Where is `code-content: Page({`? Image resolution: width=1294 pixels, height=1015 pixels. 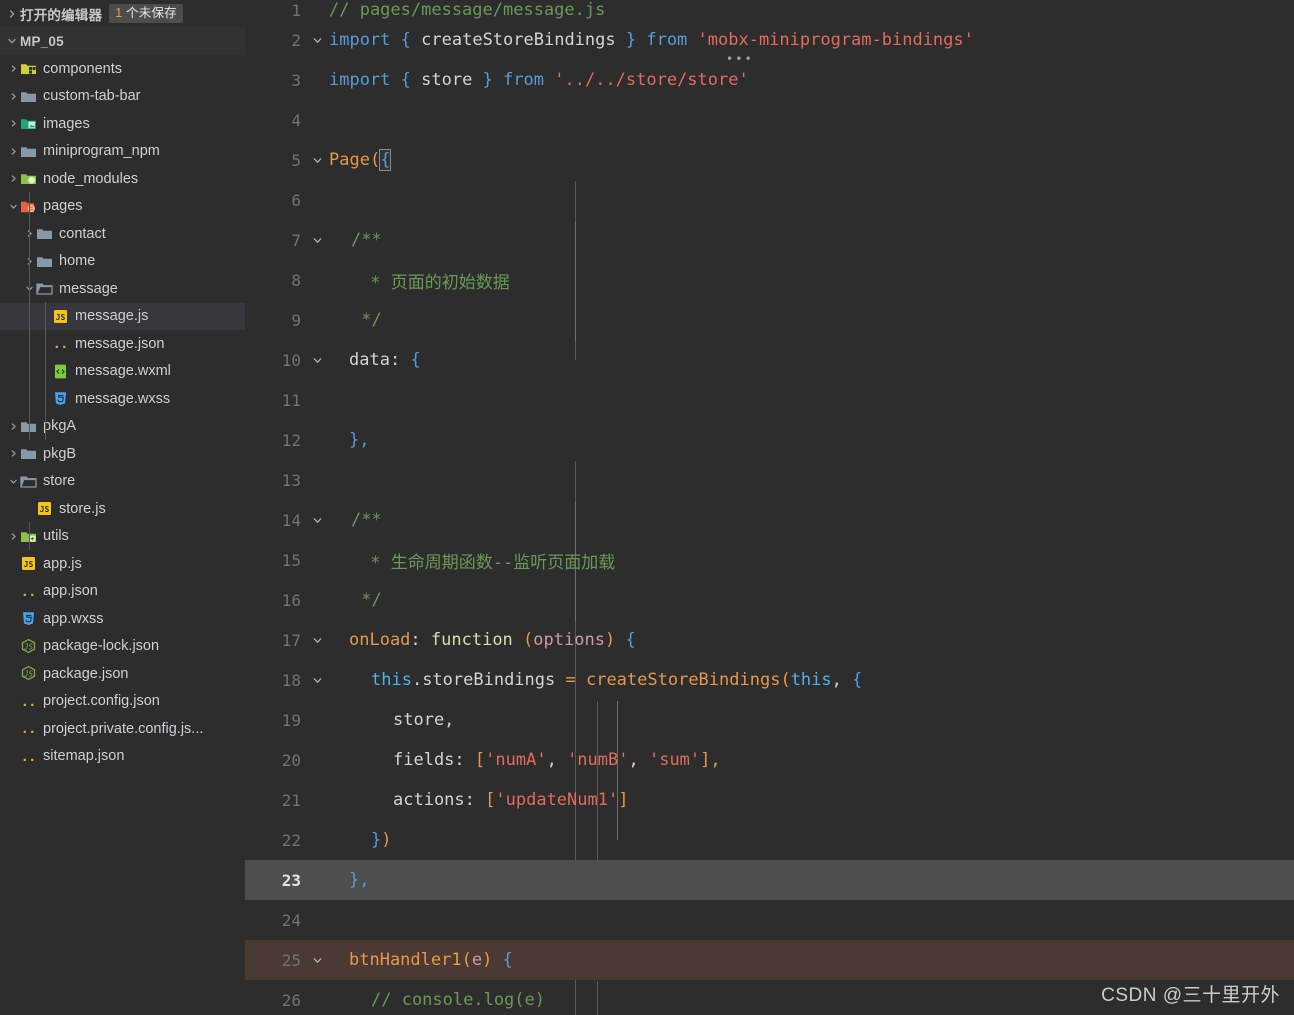 code-content: Page({ is located at coordinates (810, 160).